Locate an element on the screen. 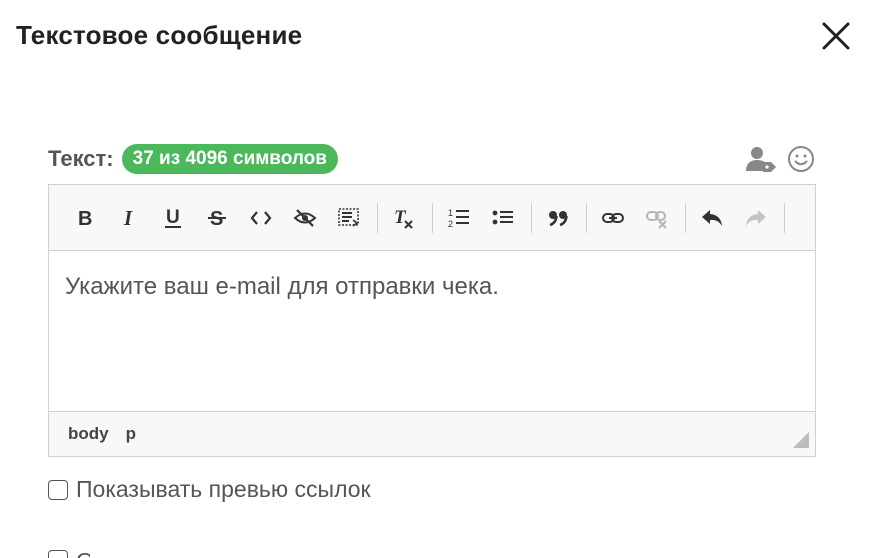 This screenshot has width=874, height=558. preview-links-checkbox is located at coordinates (58, 489).